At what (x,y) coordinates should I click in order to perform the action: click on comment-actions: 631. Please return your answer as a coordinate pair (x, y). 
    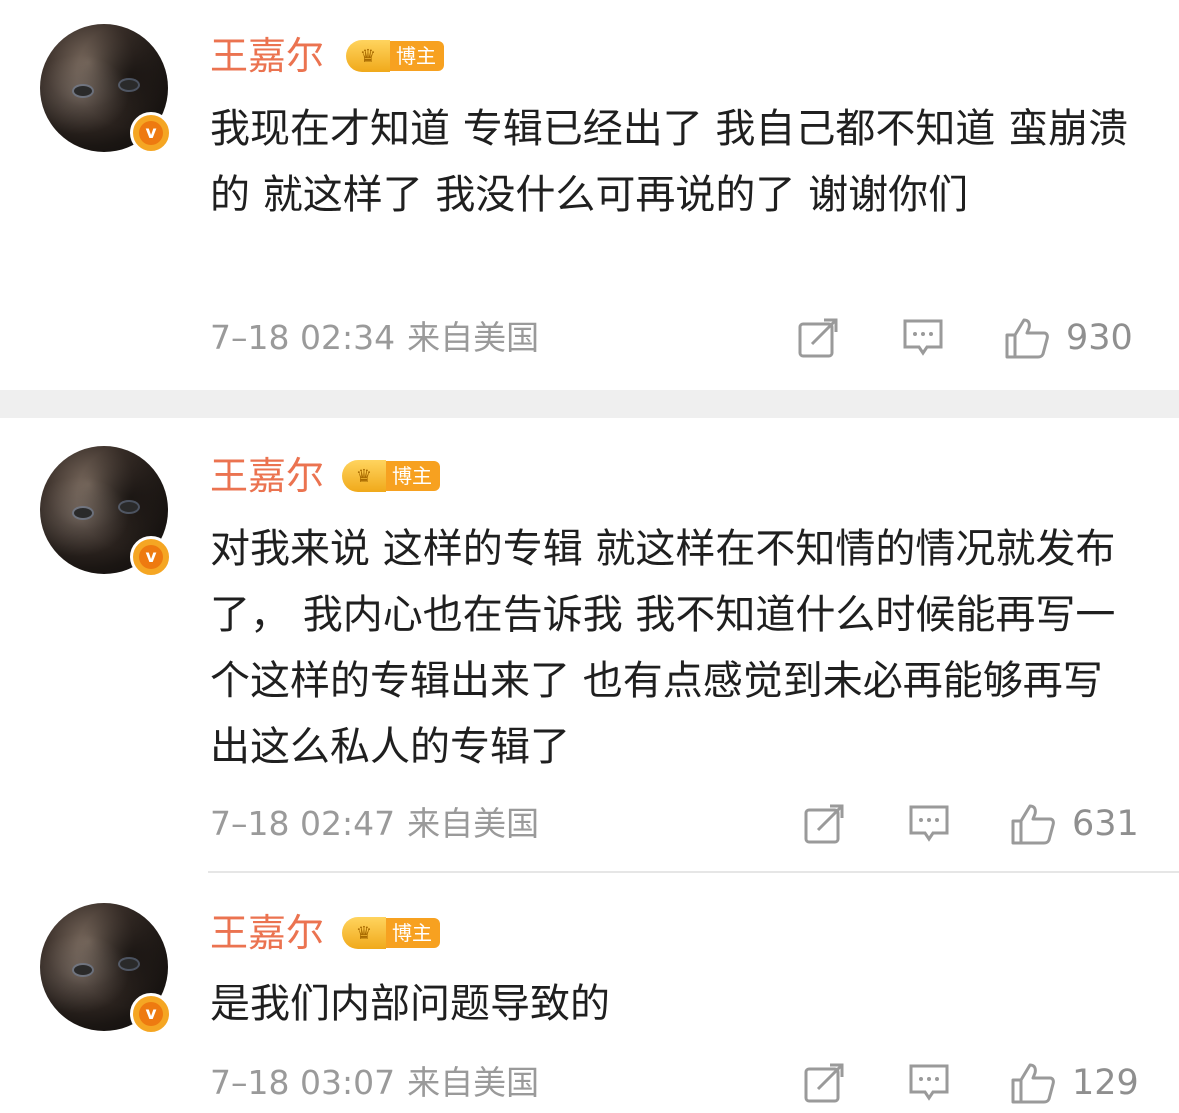
    Looking at the image, I should click on (589, 824).